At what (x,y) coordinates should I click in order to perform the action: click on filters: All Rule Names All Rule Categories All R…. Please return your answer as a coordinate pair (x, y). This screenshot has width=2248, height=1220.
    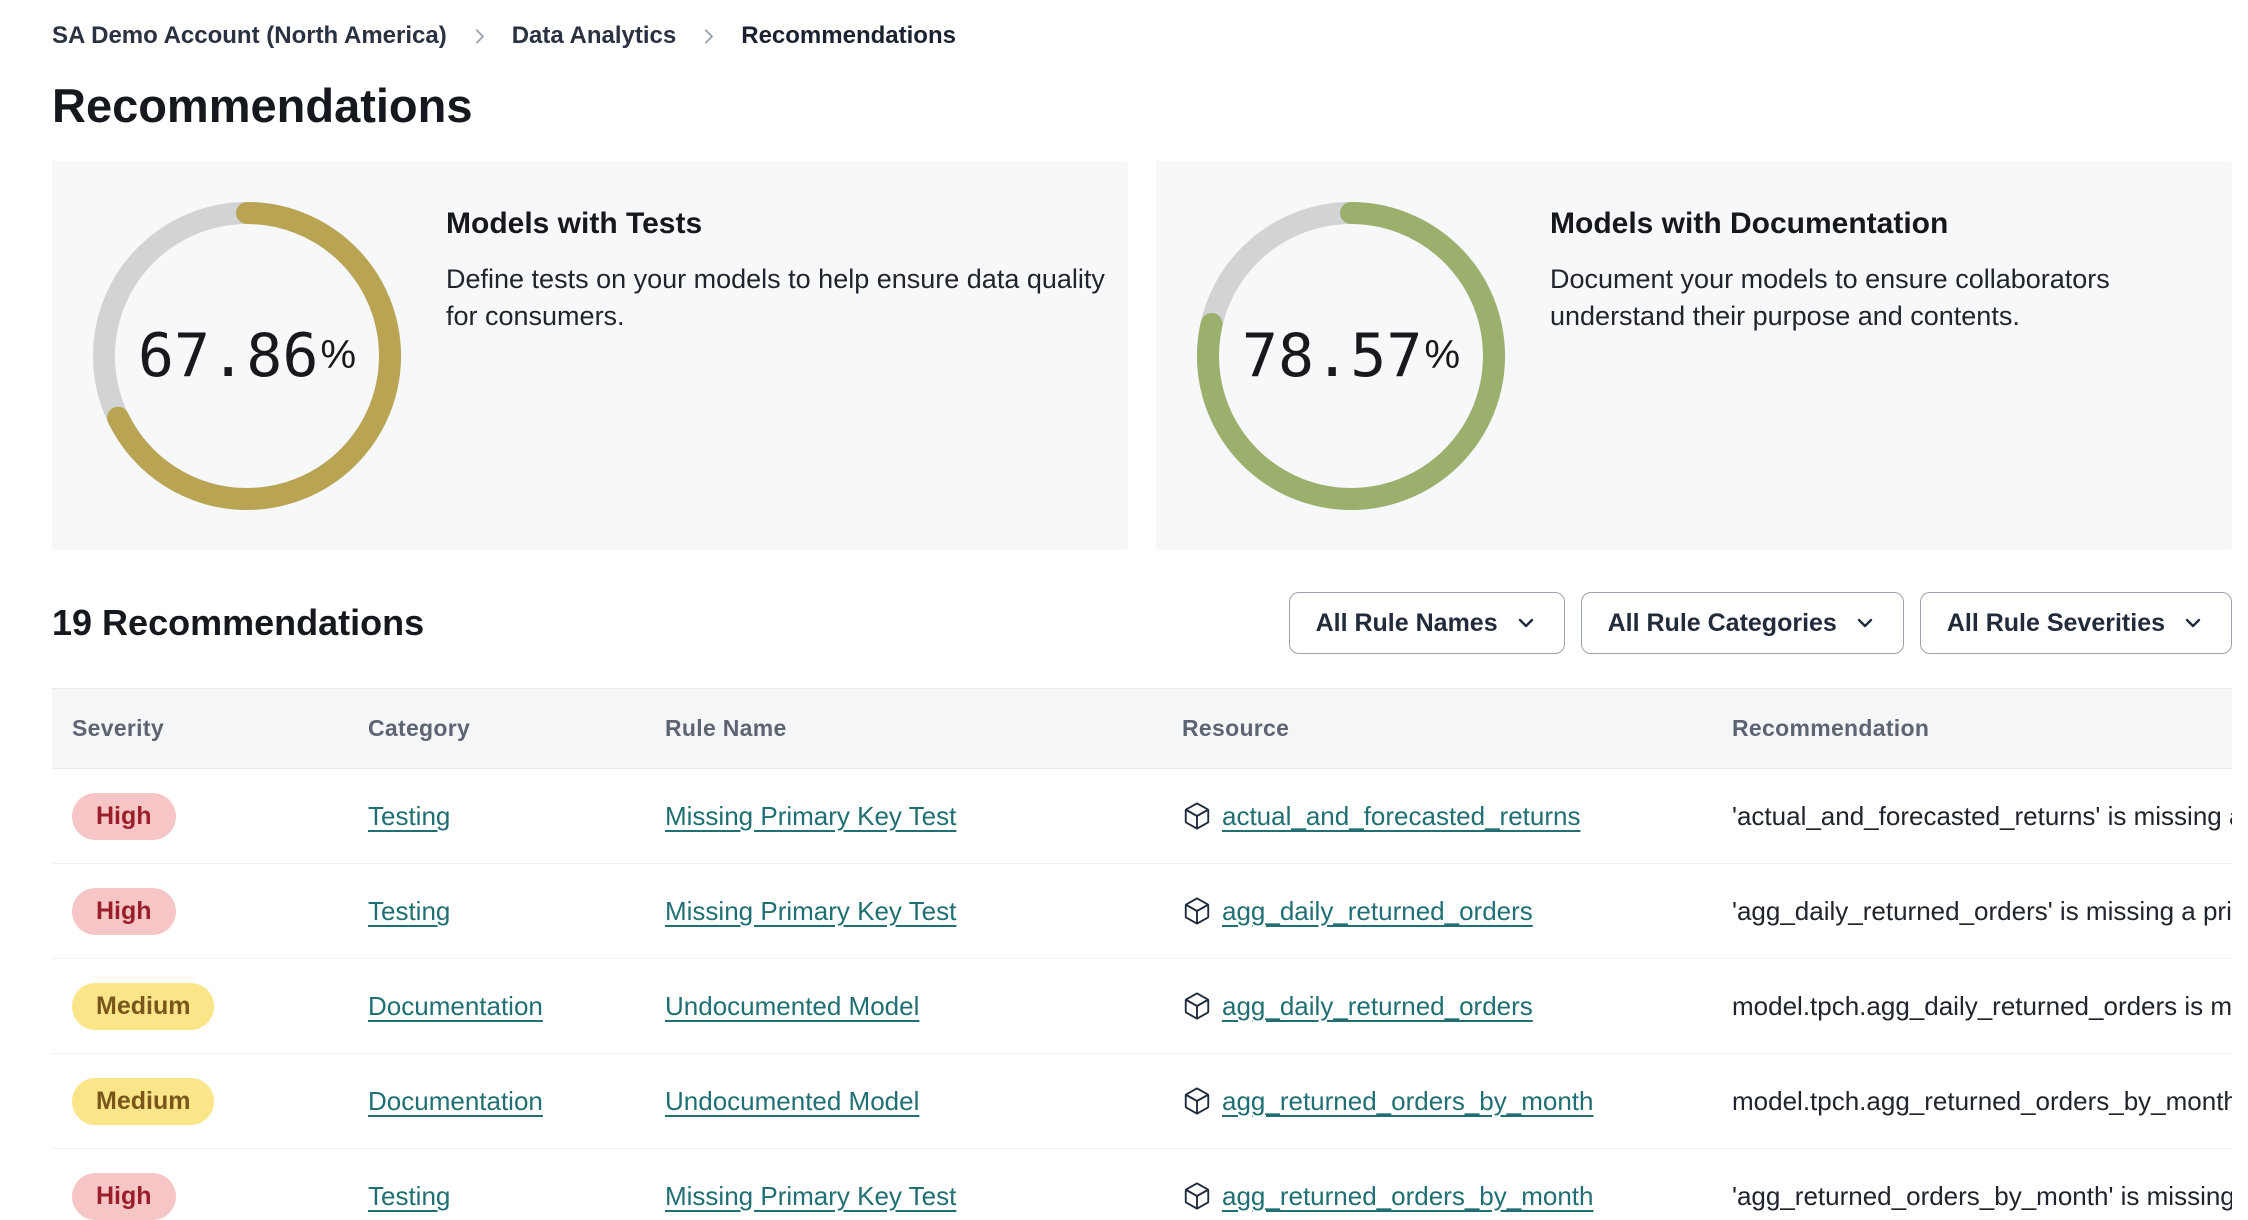
    Looking at the image, I should click on (1760, 623).